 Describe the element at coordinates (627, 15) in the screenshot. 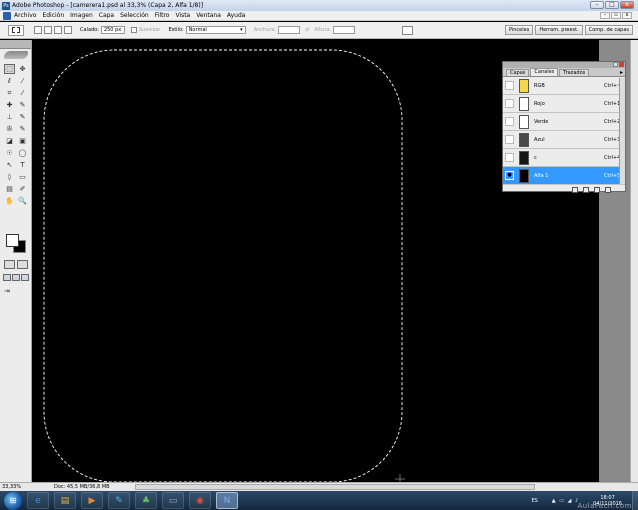

I see `doc-close-button: x` at that location.